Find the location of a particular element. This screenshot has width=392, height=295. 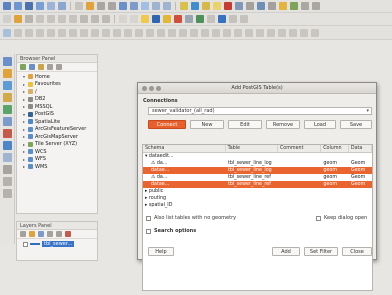

layer-visibility-checkbox is located at coordinates (25, 244).